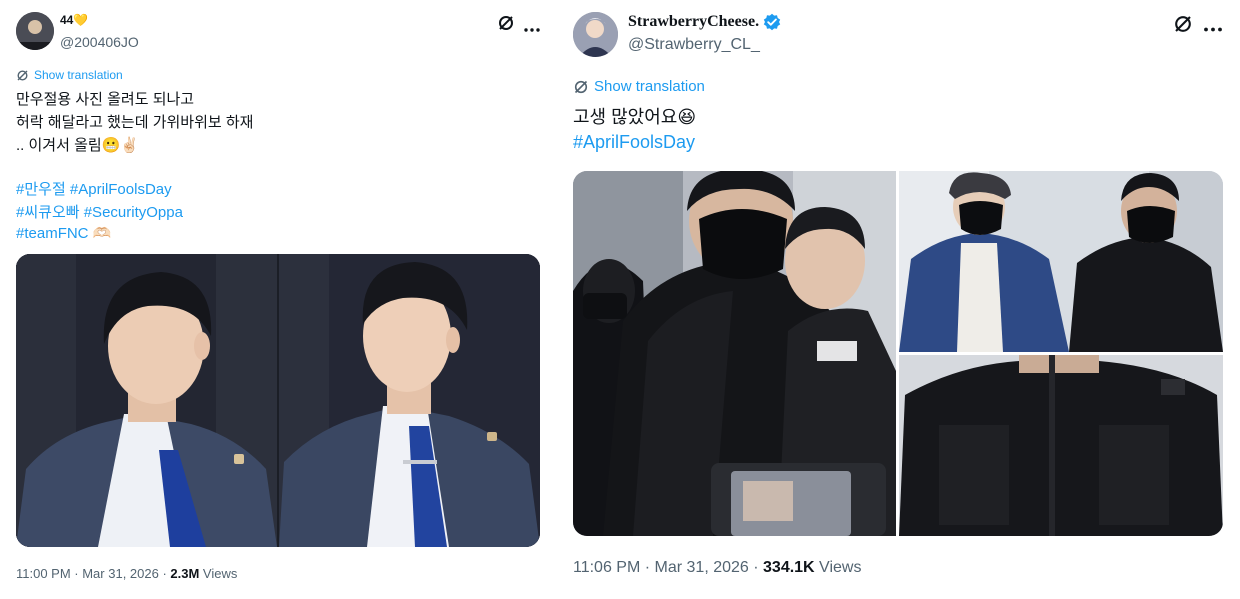  Describe the element at coordinates (133, 212) in the screenshot. I see `hashtag-link: #SecurityOppa` at that location.